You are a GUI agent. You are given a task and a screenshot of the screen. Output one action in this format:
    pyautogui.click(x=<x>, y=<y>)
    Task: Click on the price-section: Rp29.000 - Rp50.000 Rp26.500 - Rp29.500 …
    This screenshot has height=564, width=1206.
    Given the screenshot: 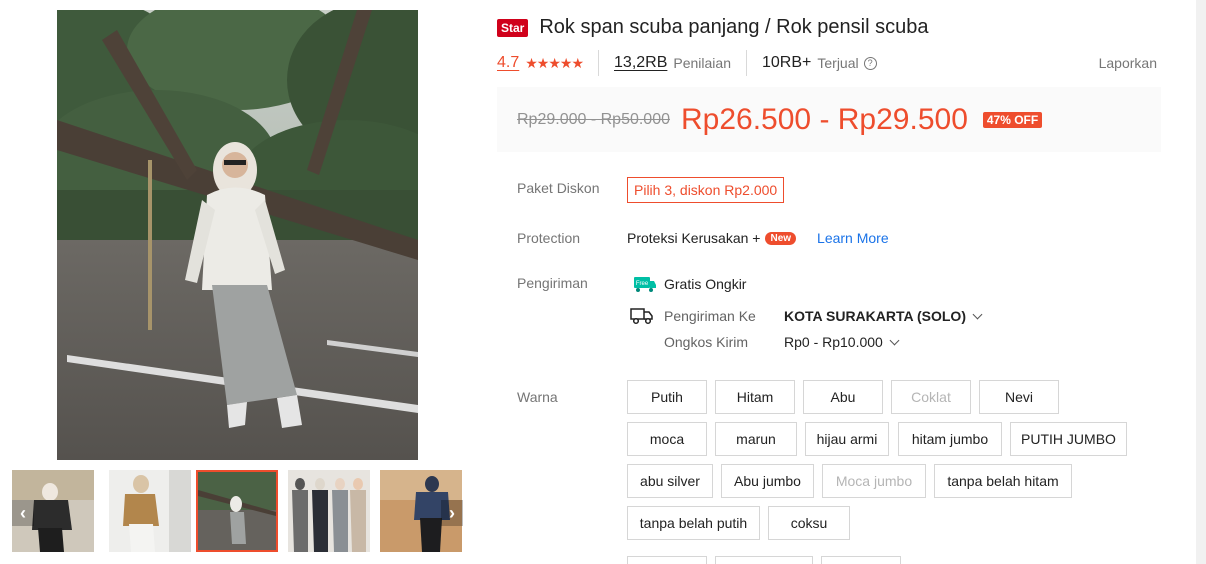 What is the action you would take?
    pyautogui.click(x=829, y=119)
    